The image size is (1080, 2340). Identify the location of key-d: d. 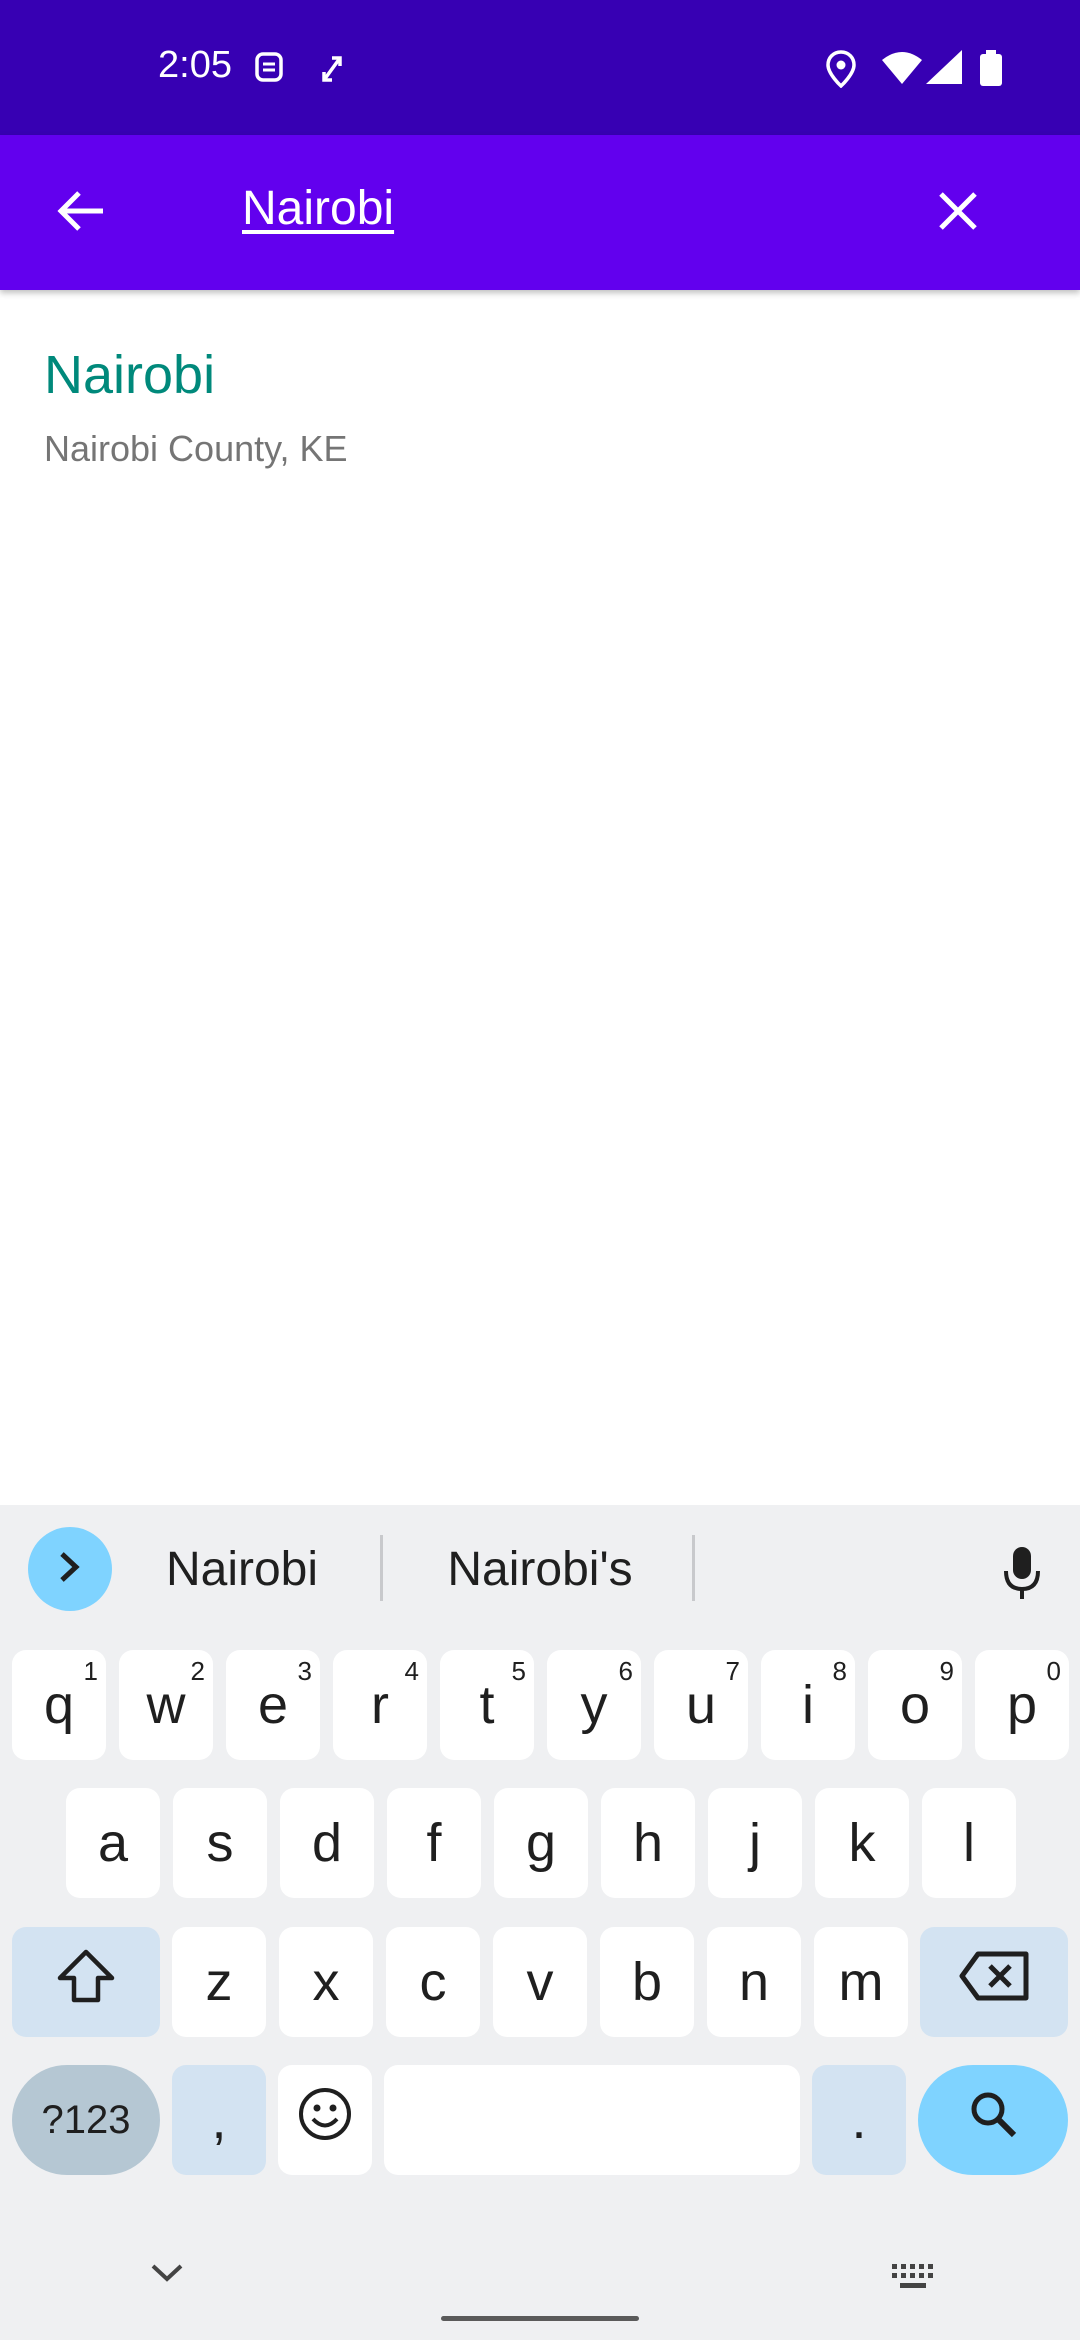
(327, 1843).